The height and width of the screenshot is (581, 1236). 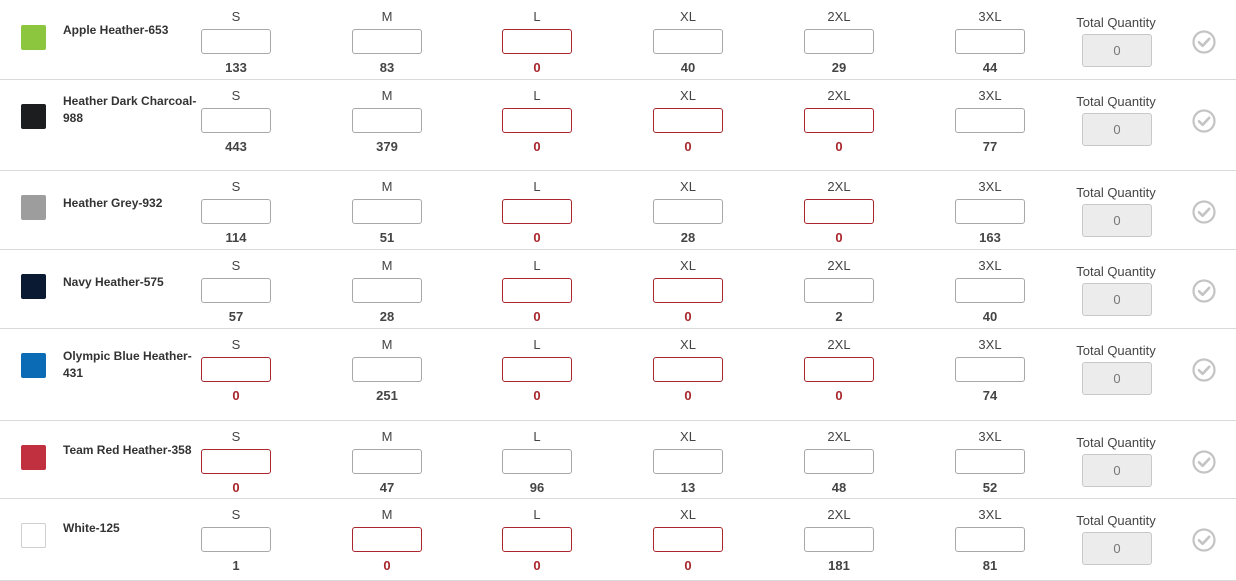 What do you see at coordinates (990, 487) in the screenshot?
I see `stock-count: 52` at bounding box center [990, 487].